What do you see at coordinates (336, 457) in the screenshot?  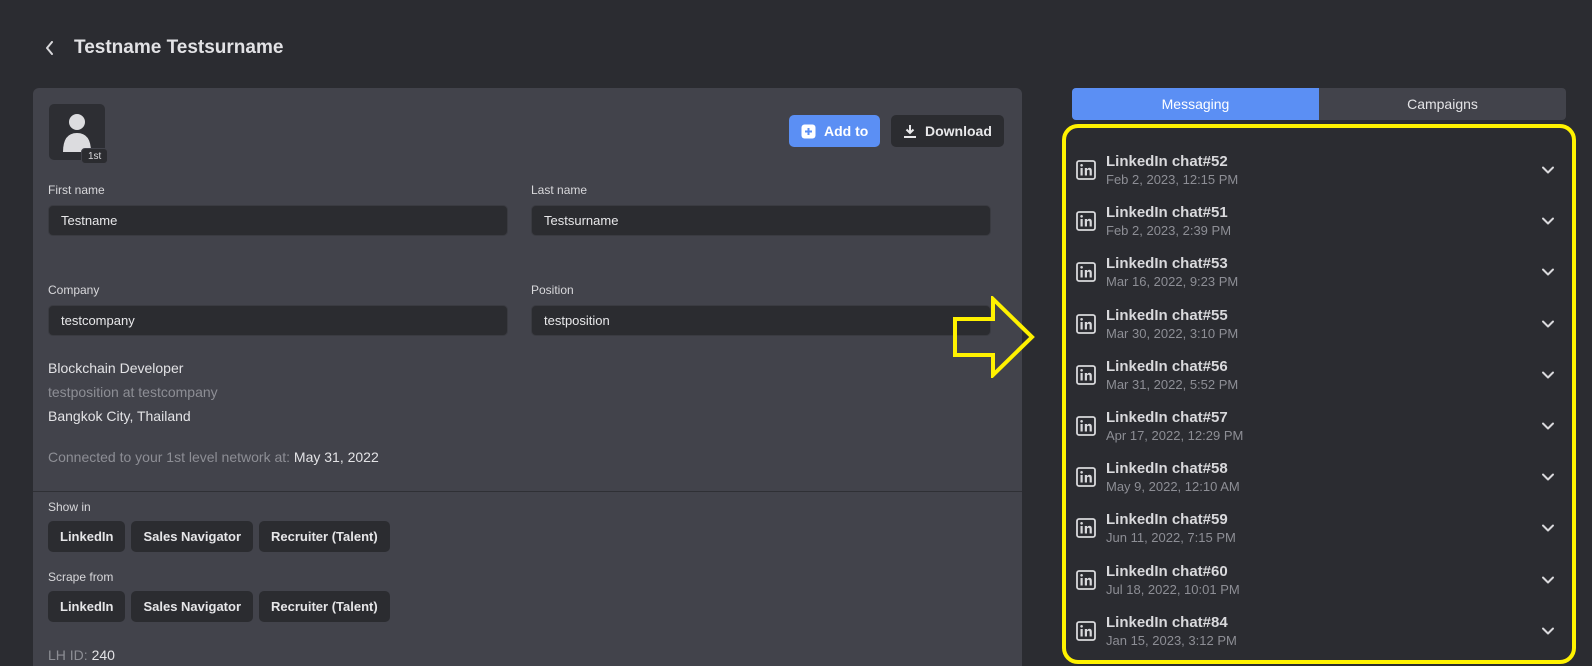 I see `connected-date: May 31, 2022` at bounding box center [336, 457].